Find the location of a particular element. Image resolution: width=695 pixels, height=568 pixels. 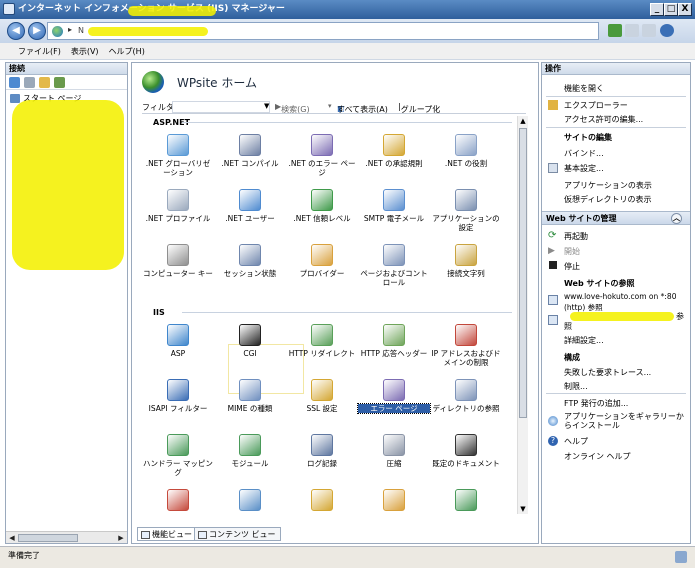

feature-item: ページおよびコントロール is located at coordinates (394, 265).